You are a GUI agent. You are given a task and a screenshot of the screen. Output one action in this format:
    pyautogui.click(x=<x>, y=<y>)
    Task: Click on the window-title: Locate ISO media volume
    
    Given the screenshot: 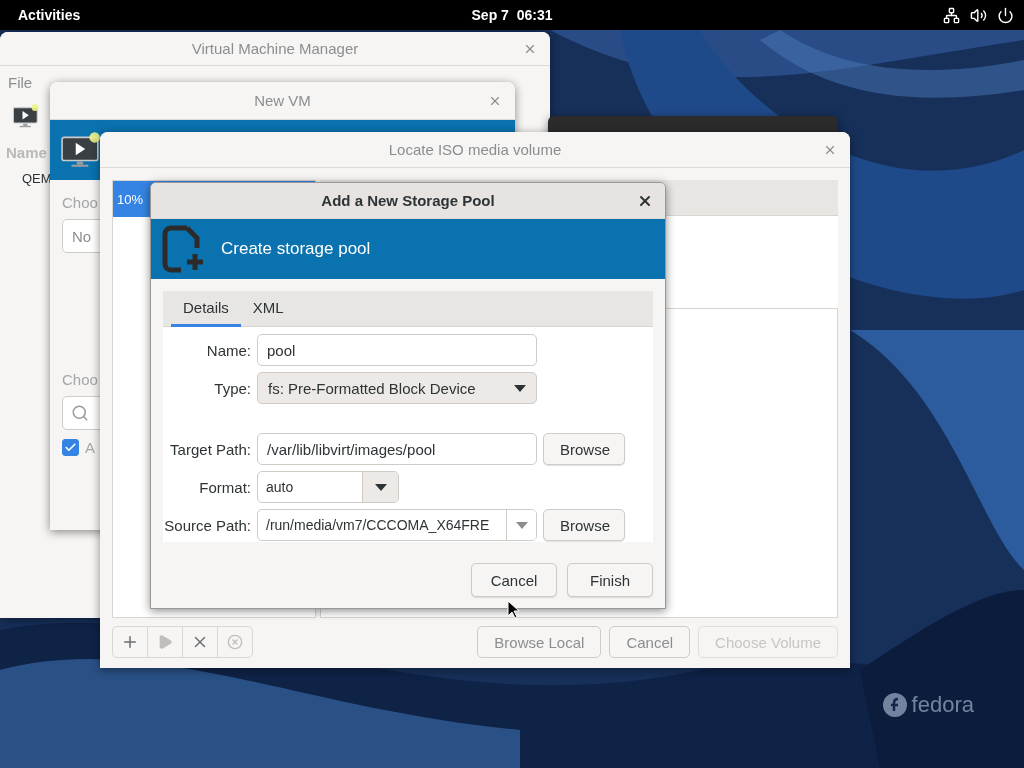 What is the action you would take?
    pyautogui.click(x=475, y=149)
    